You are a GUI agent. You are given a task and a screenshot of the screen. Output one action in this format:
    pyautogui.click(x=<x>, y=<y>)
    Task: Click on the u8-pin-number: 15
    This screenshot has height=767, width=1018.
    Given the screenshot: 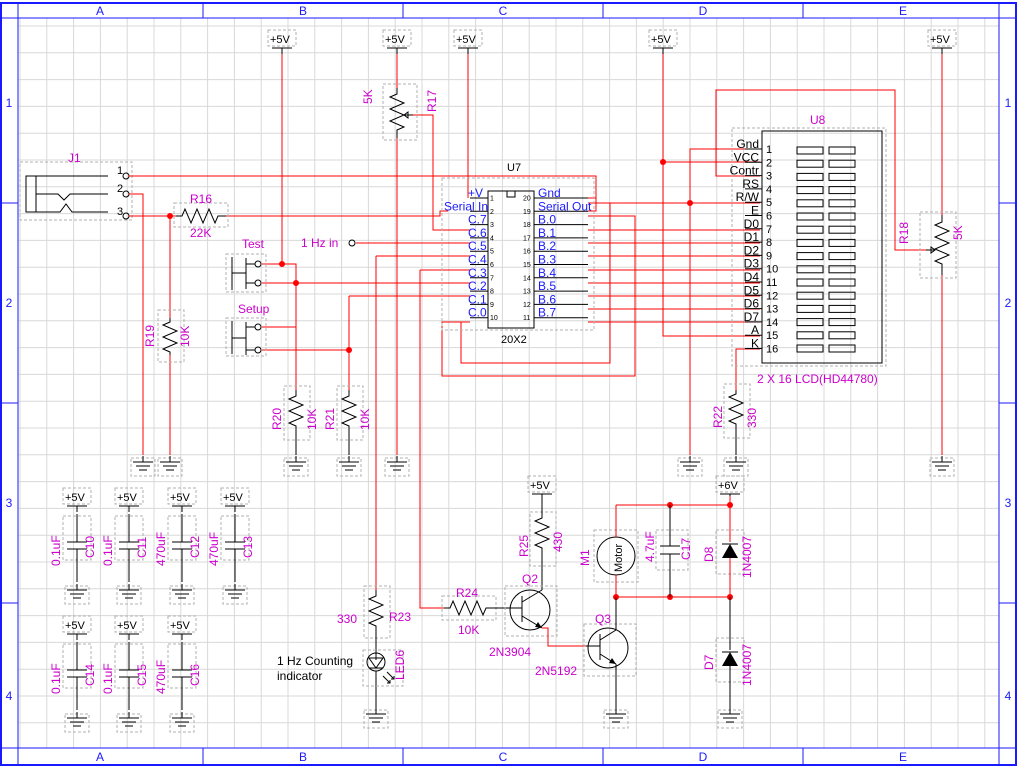 What is the action you would take?
    pyautogui.click(x=772, y=336)
    